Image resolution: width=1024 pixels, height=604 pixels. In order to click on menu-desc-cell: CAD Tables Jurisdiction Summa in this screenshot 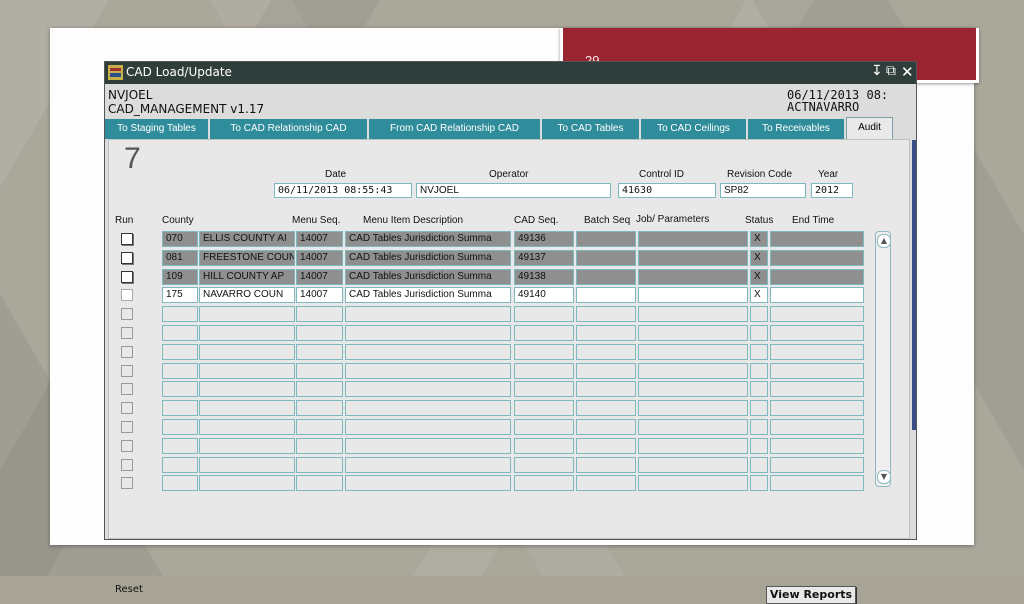, I will do `click(428, 295)`.